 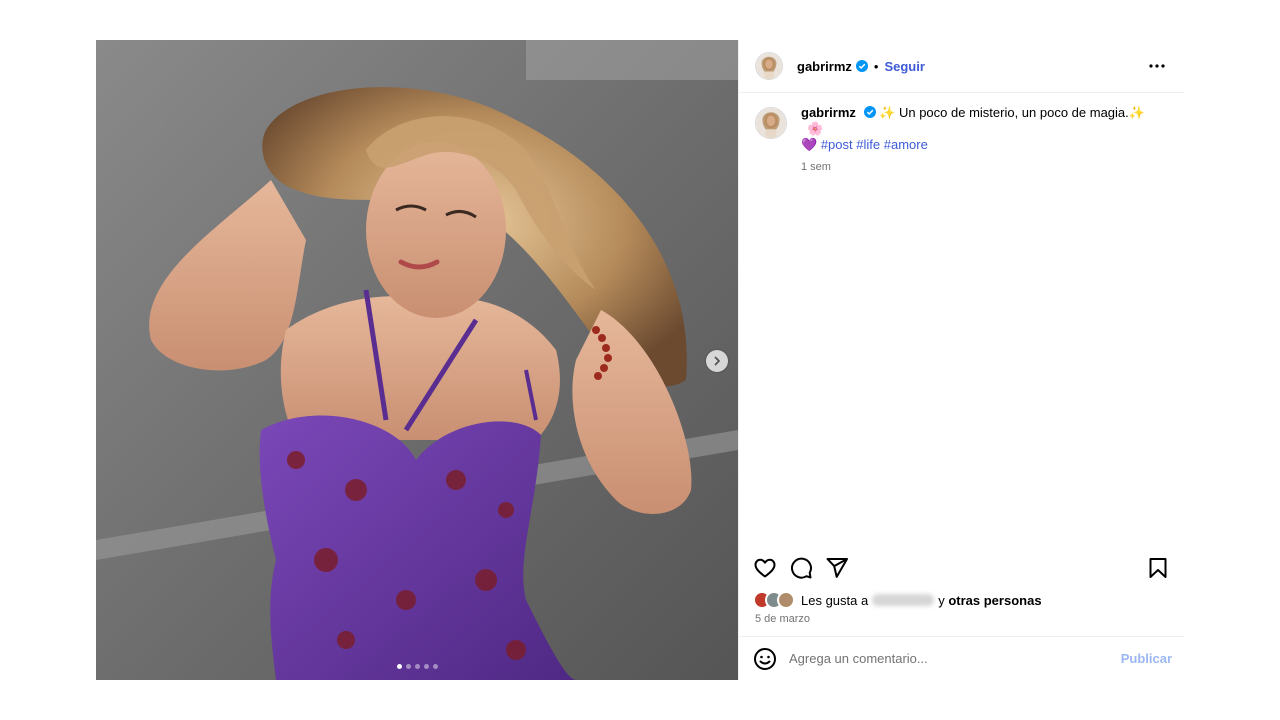 I want to click on more-options-button, so click(x=1157, y=66).